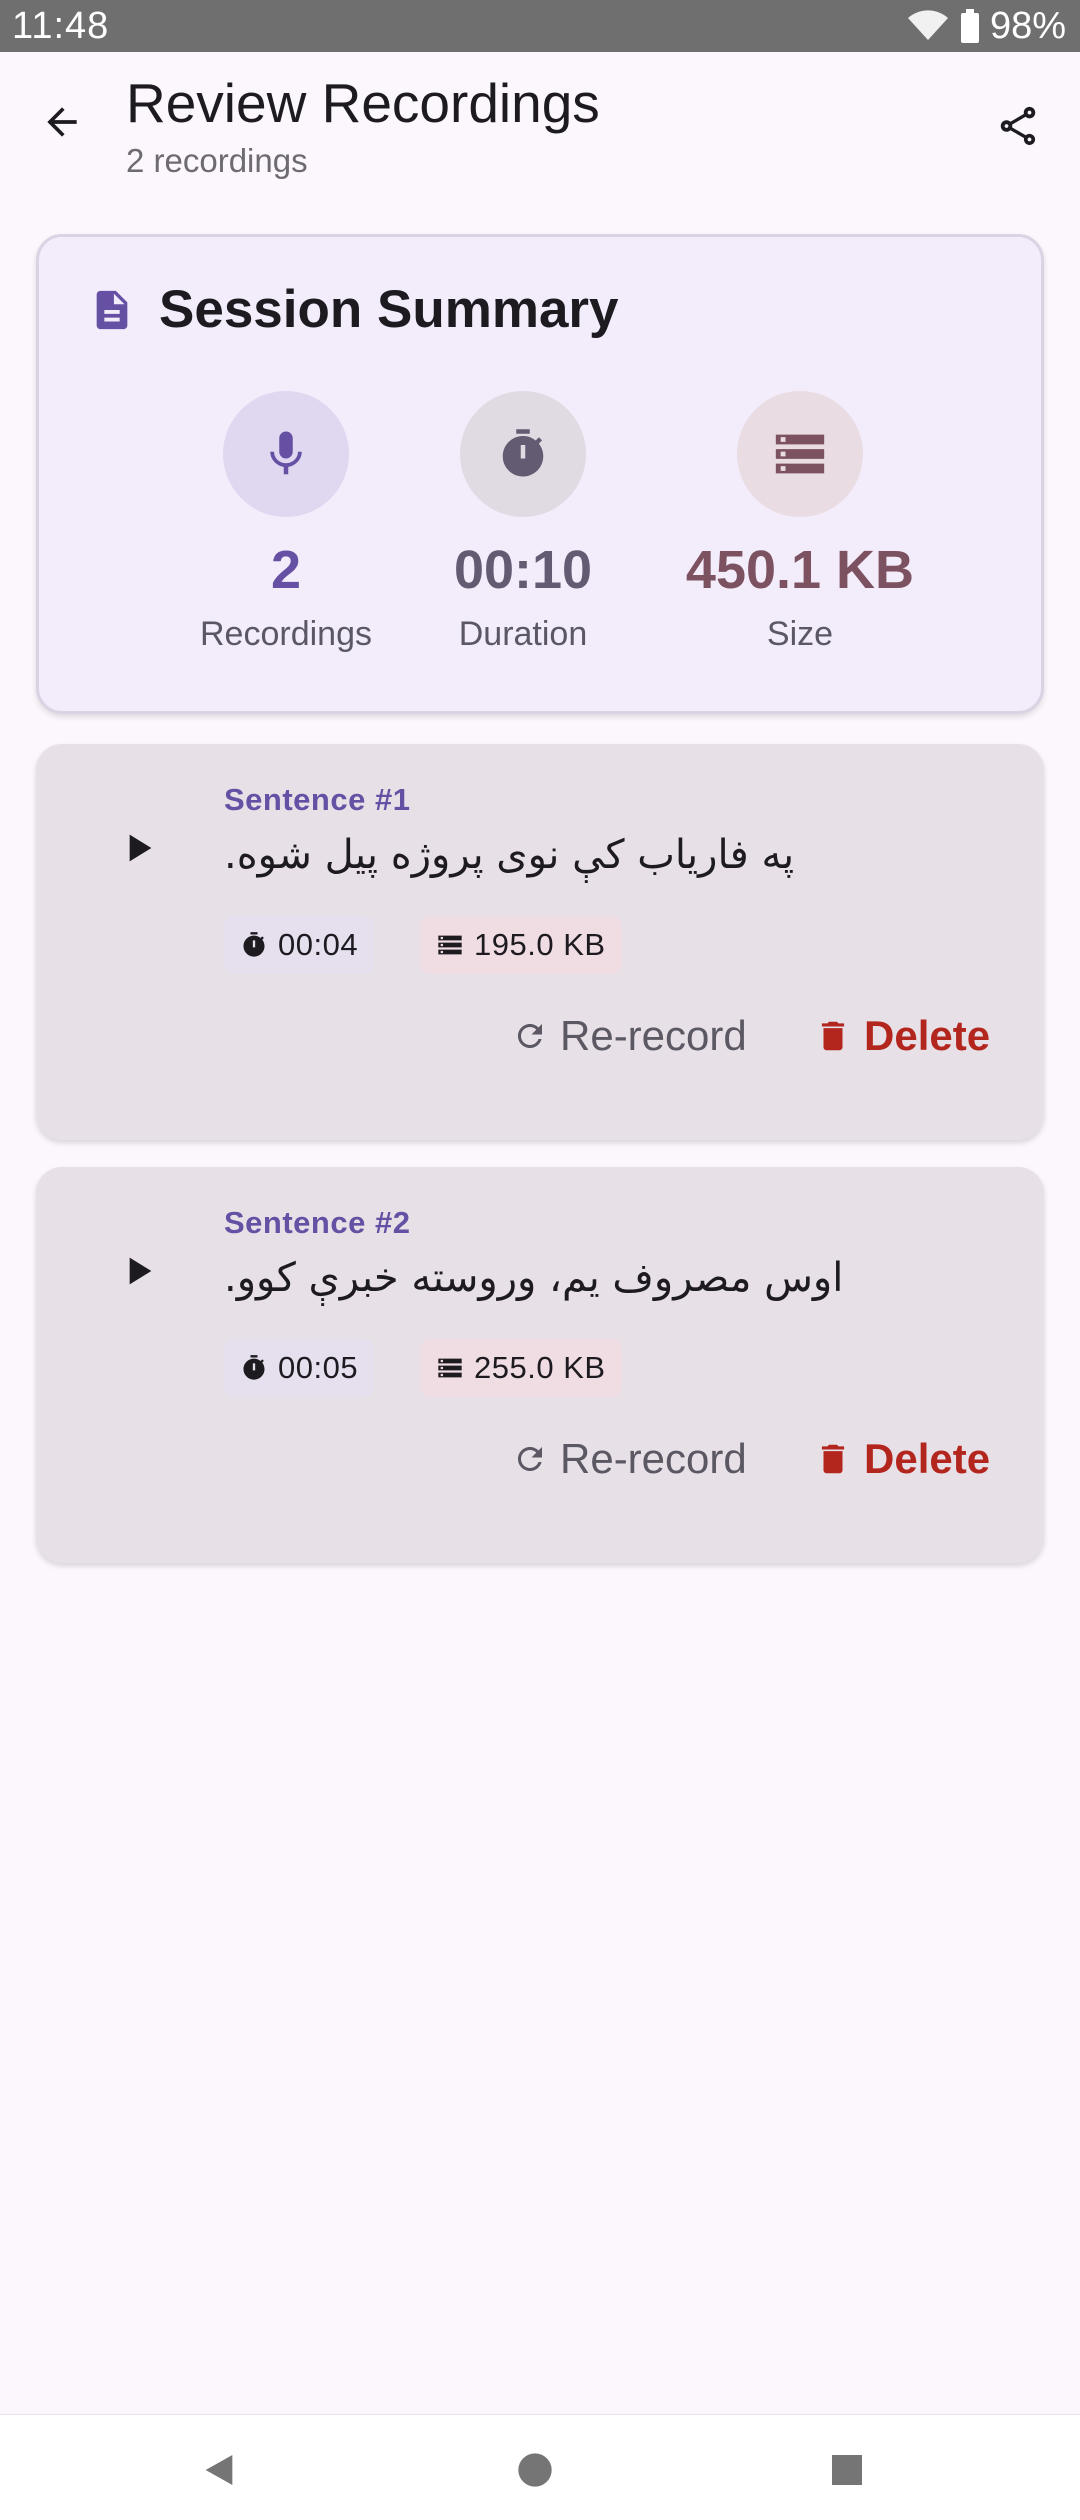 This screenshot has width=1080, height=2520. I want to click on size-value: 195.0 KB, so click(540, 944).